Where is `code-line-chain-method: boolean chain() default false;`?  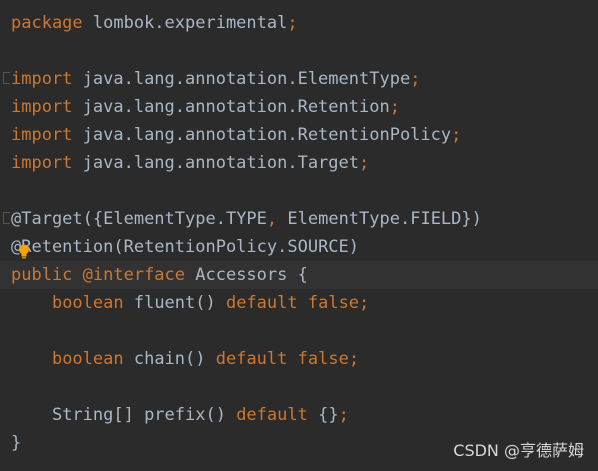 code-line-chain-method: boolean chain() default false; is located at coordinates (299, 359).